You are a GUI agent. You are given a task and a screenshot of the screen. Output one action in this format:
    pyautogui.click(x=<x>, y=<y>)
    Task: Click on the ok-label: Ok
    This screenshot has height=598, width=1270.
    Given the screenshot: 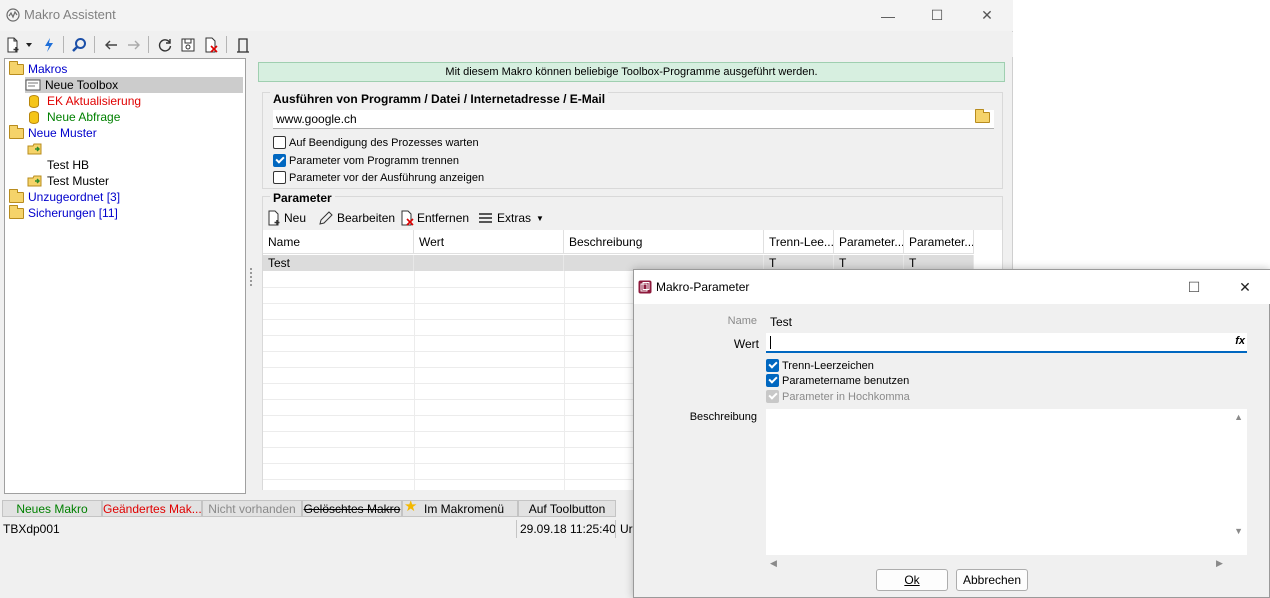 What is the action you would take?
    pyautogui.click(x=912, y=580)
    